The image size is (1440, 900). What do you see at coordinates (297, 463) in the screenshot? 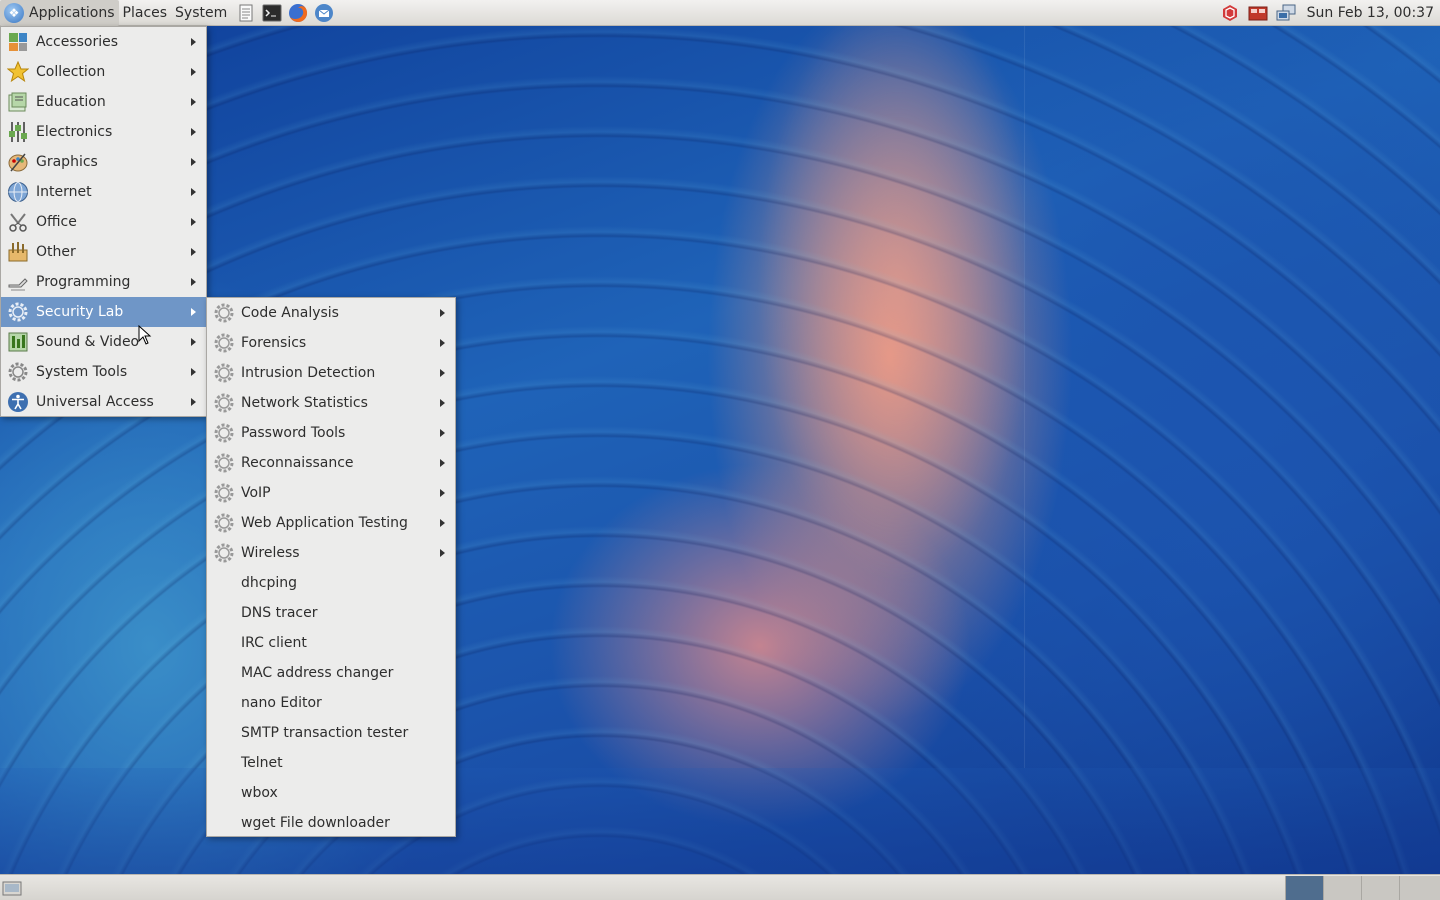
I see `submenu-item-label: Reconnaissance` at bounding box center [297, 463].